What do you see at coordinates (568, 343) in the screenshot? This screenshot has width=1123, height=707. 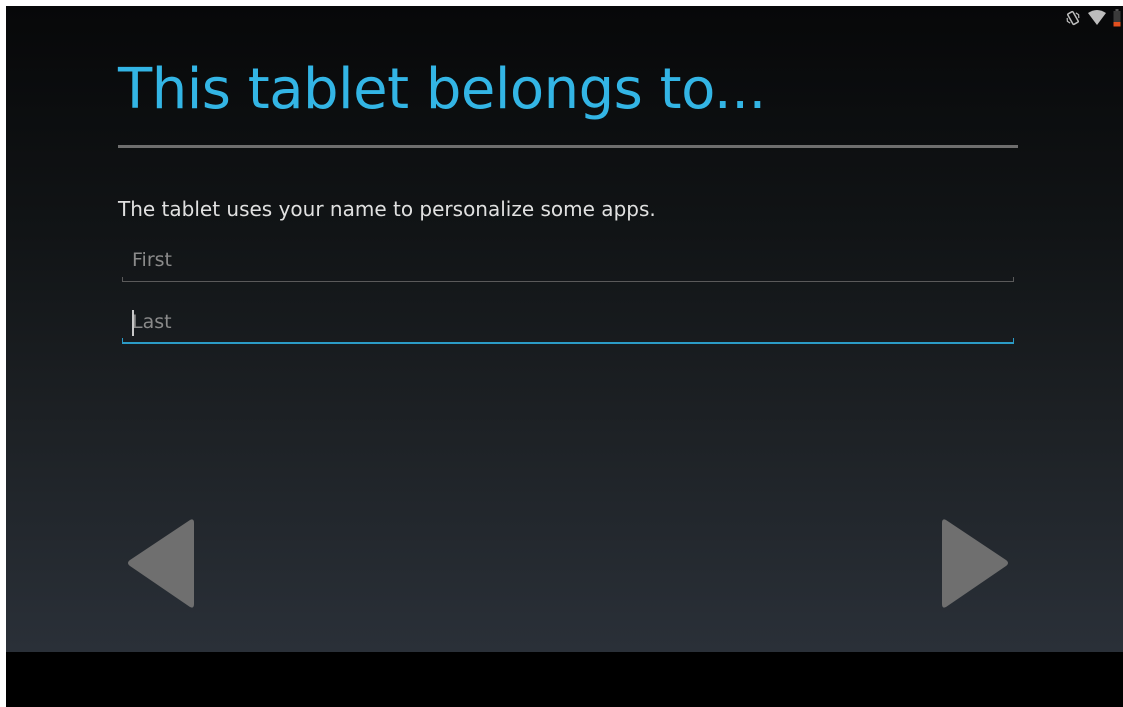 I see `last-name-underline` at bounding box center [568, 343].